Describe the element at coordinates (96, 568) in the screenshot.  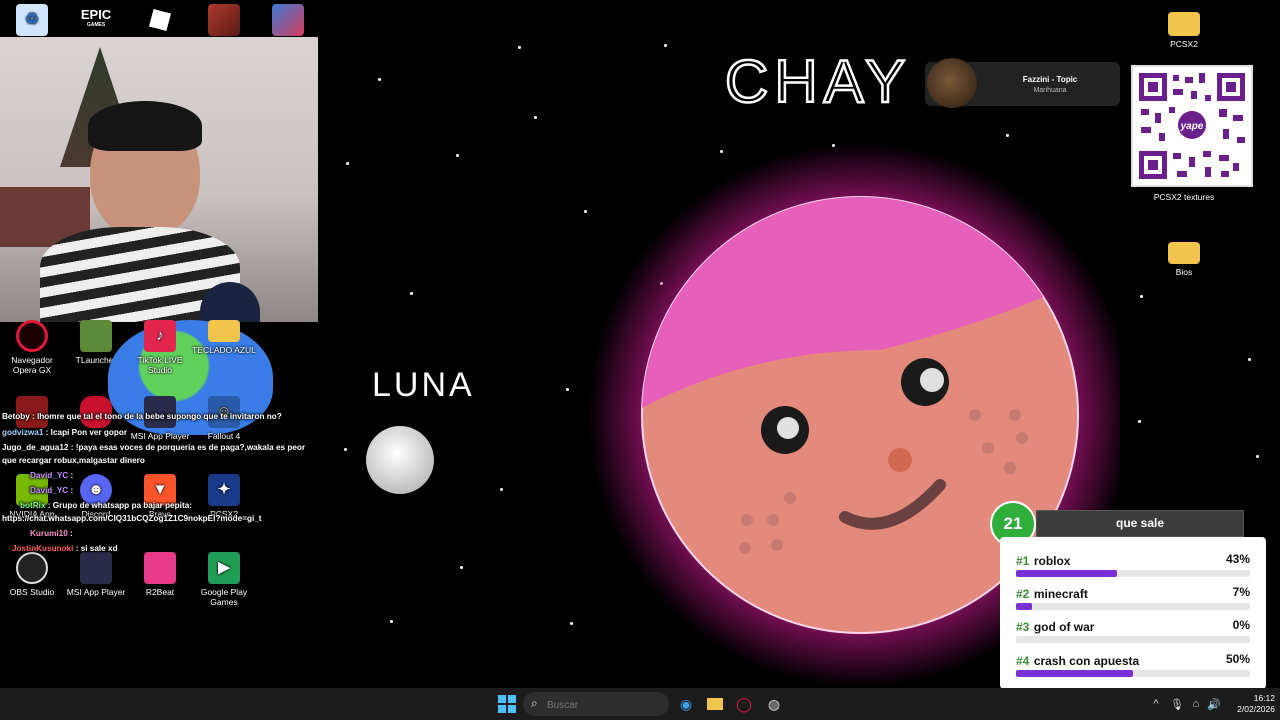
I see `msi-app-player-icon` at that location.